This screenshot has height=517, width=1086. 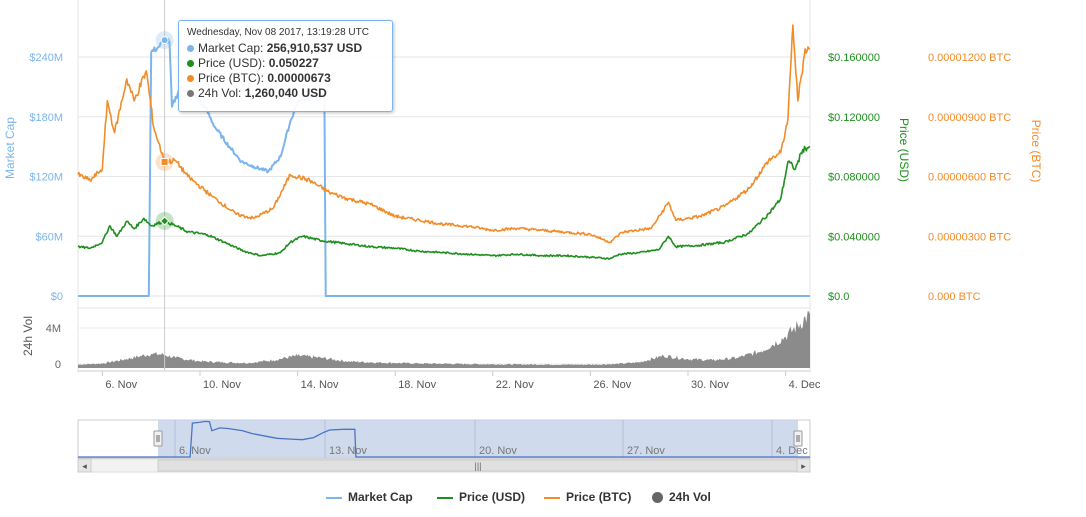 I want to click on x-tick-label: 22. Nov, so click(x=515, y=385).